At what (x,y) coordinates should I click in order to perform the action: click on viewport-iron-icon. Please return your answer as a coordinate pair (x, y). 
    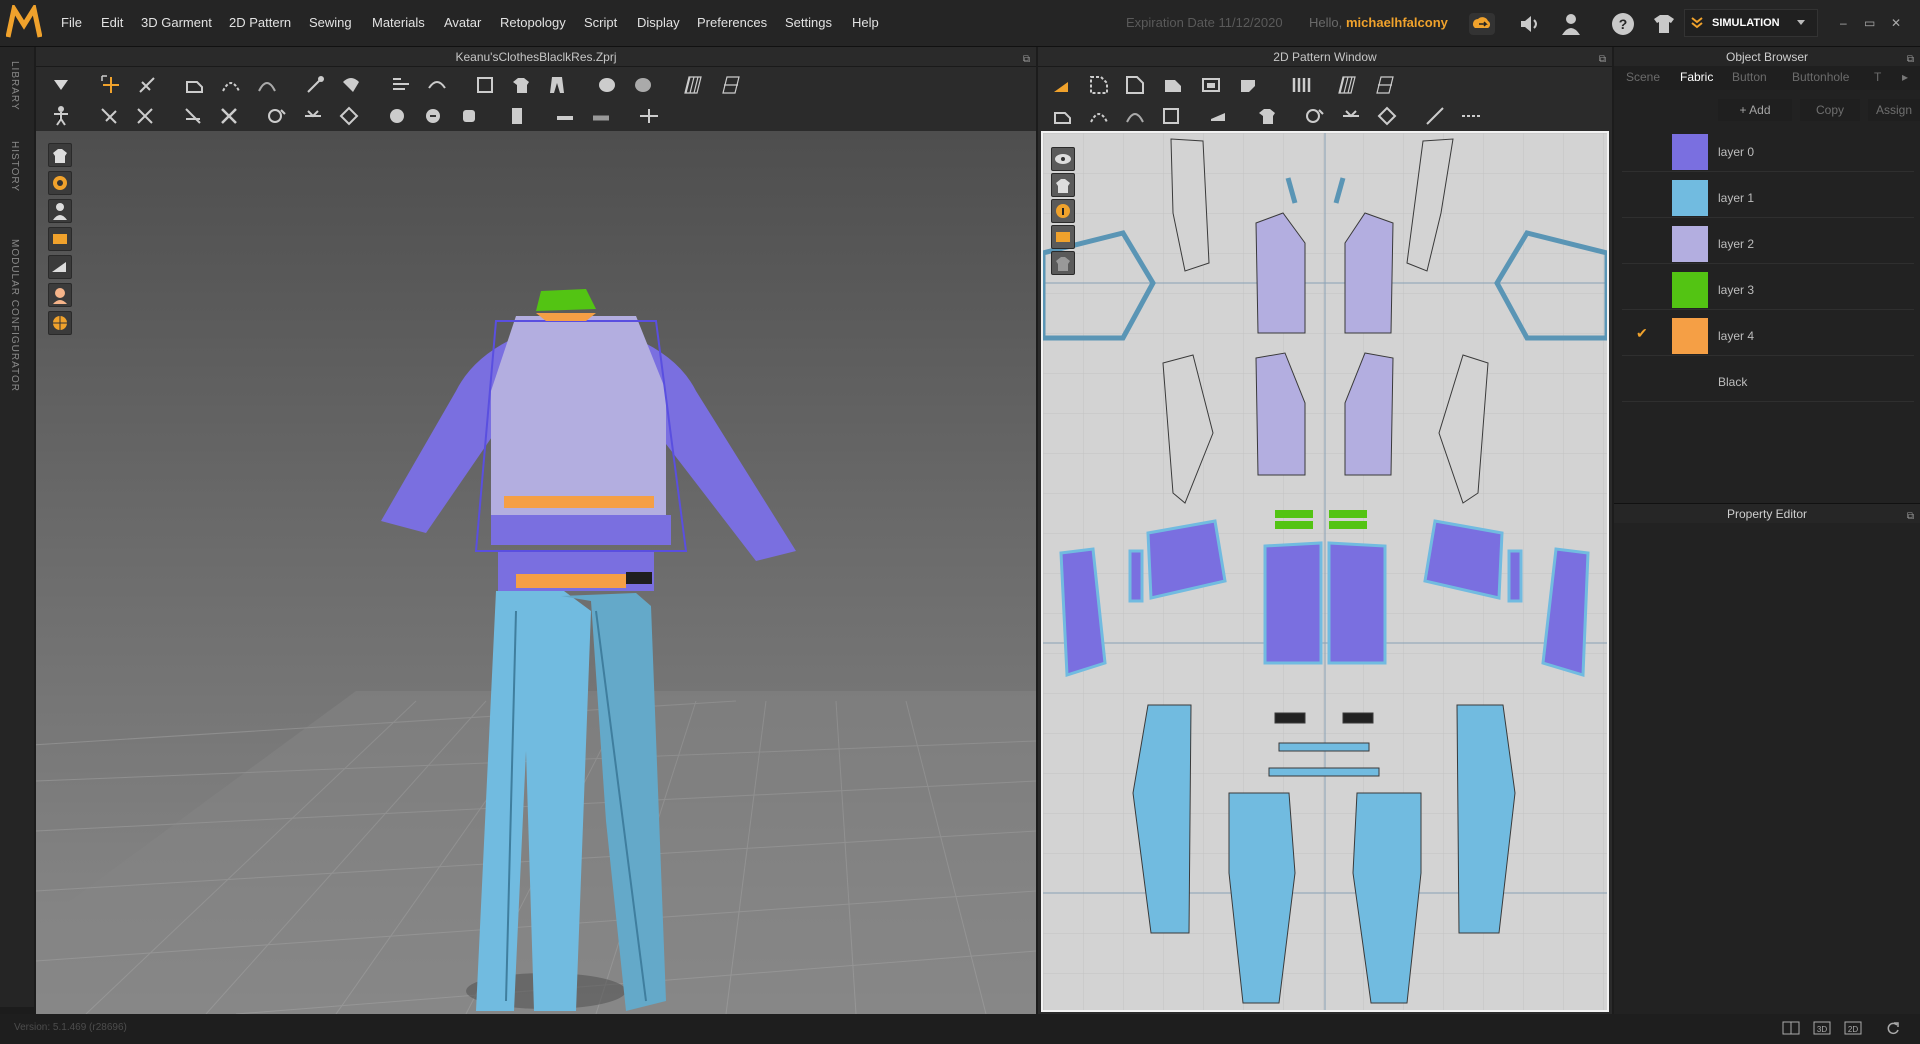
    Looking at the image, I should click on (60, 267).